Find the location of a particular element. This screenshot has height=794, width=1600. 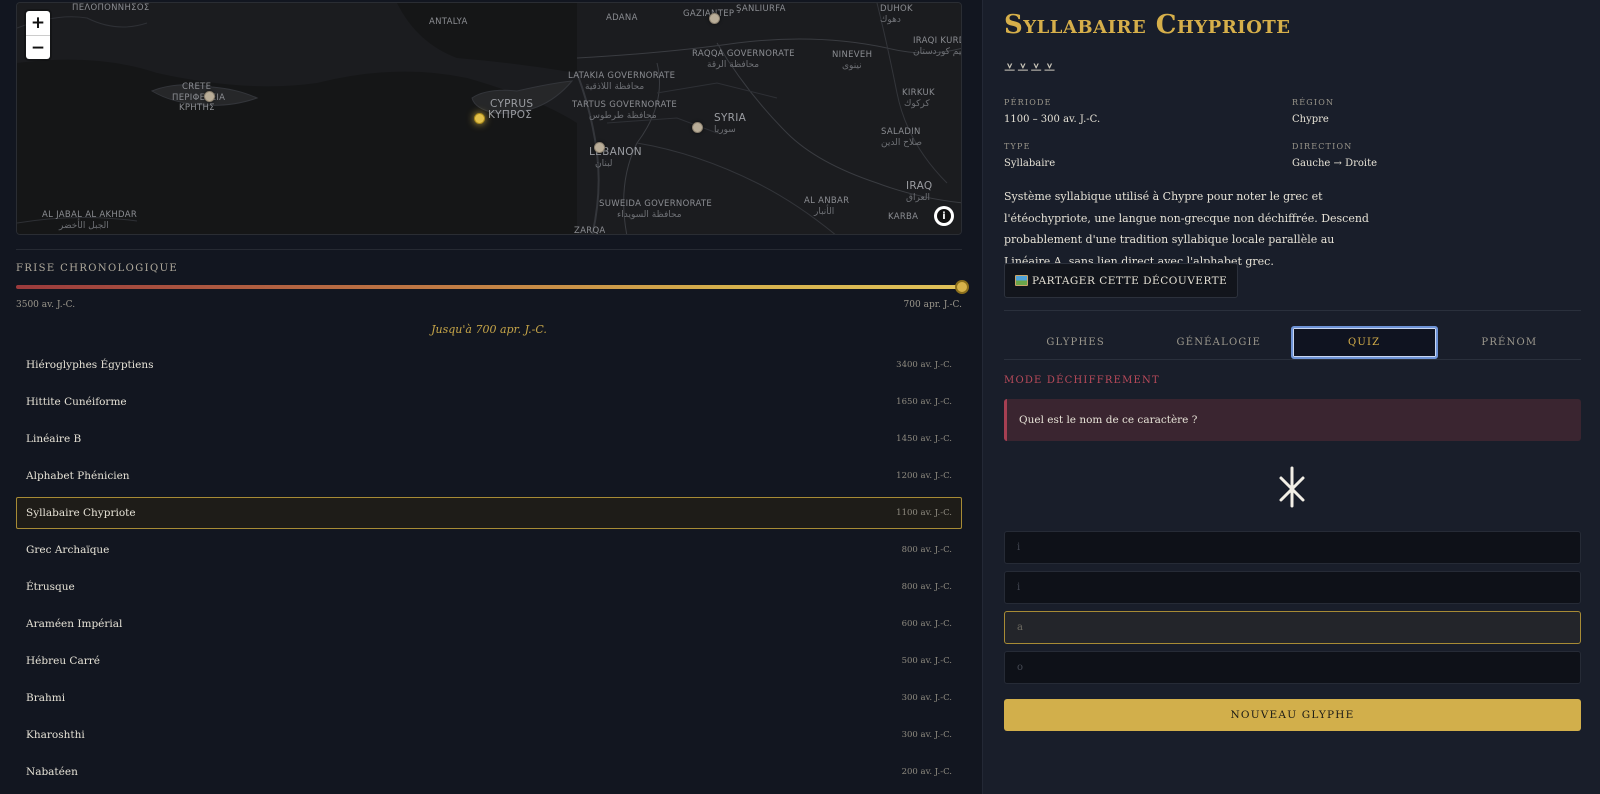

quiz-answers: iiao is located at coordinates (1292, 611).